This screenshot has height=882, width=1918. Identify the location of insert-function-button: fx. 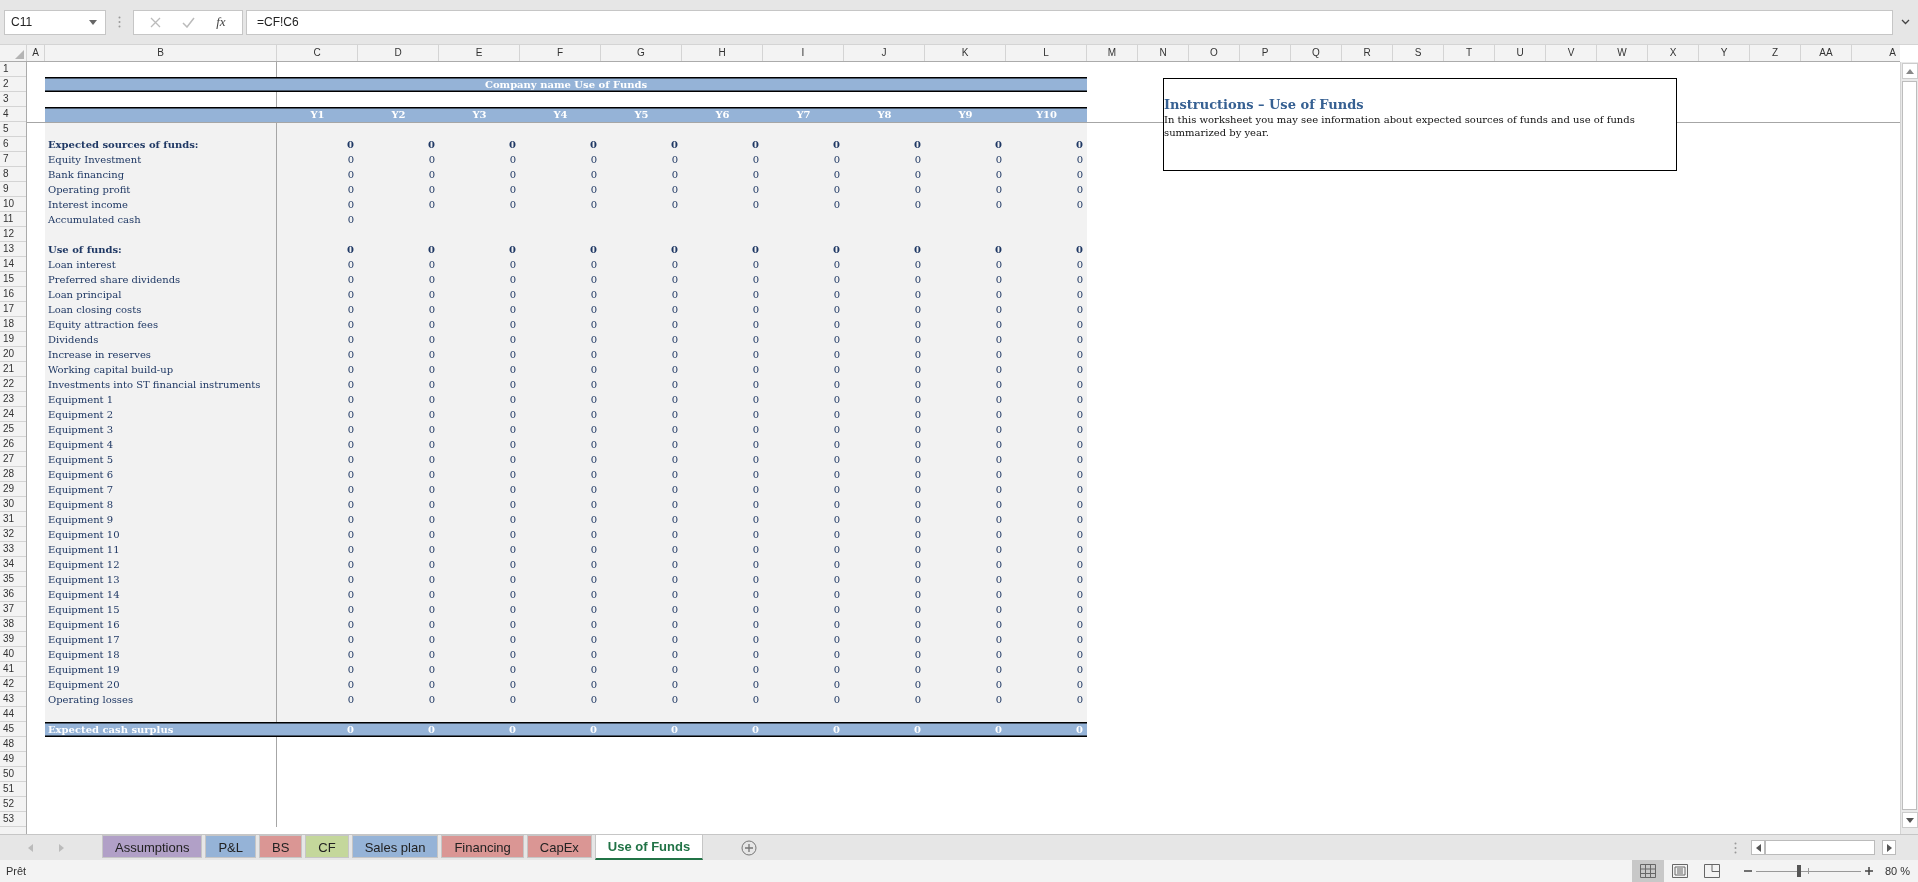
(221, 22).